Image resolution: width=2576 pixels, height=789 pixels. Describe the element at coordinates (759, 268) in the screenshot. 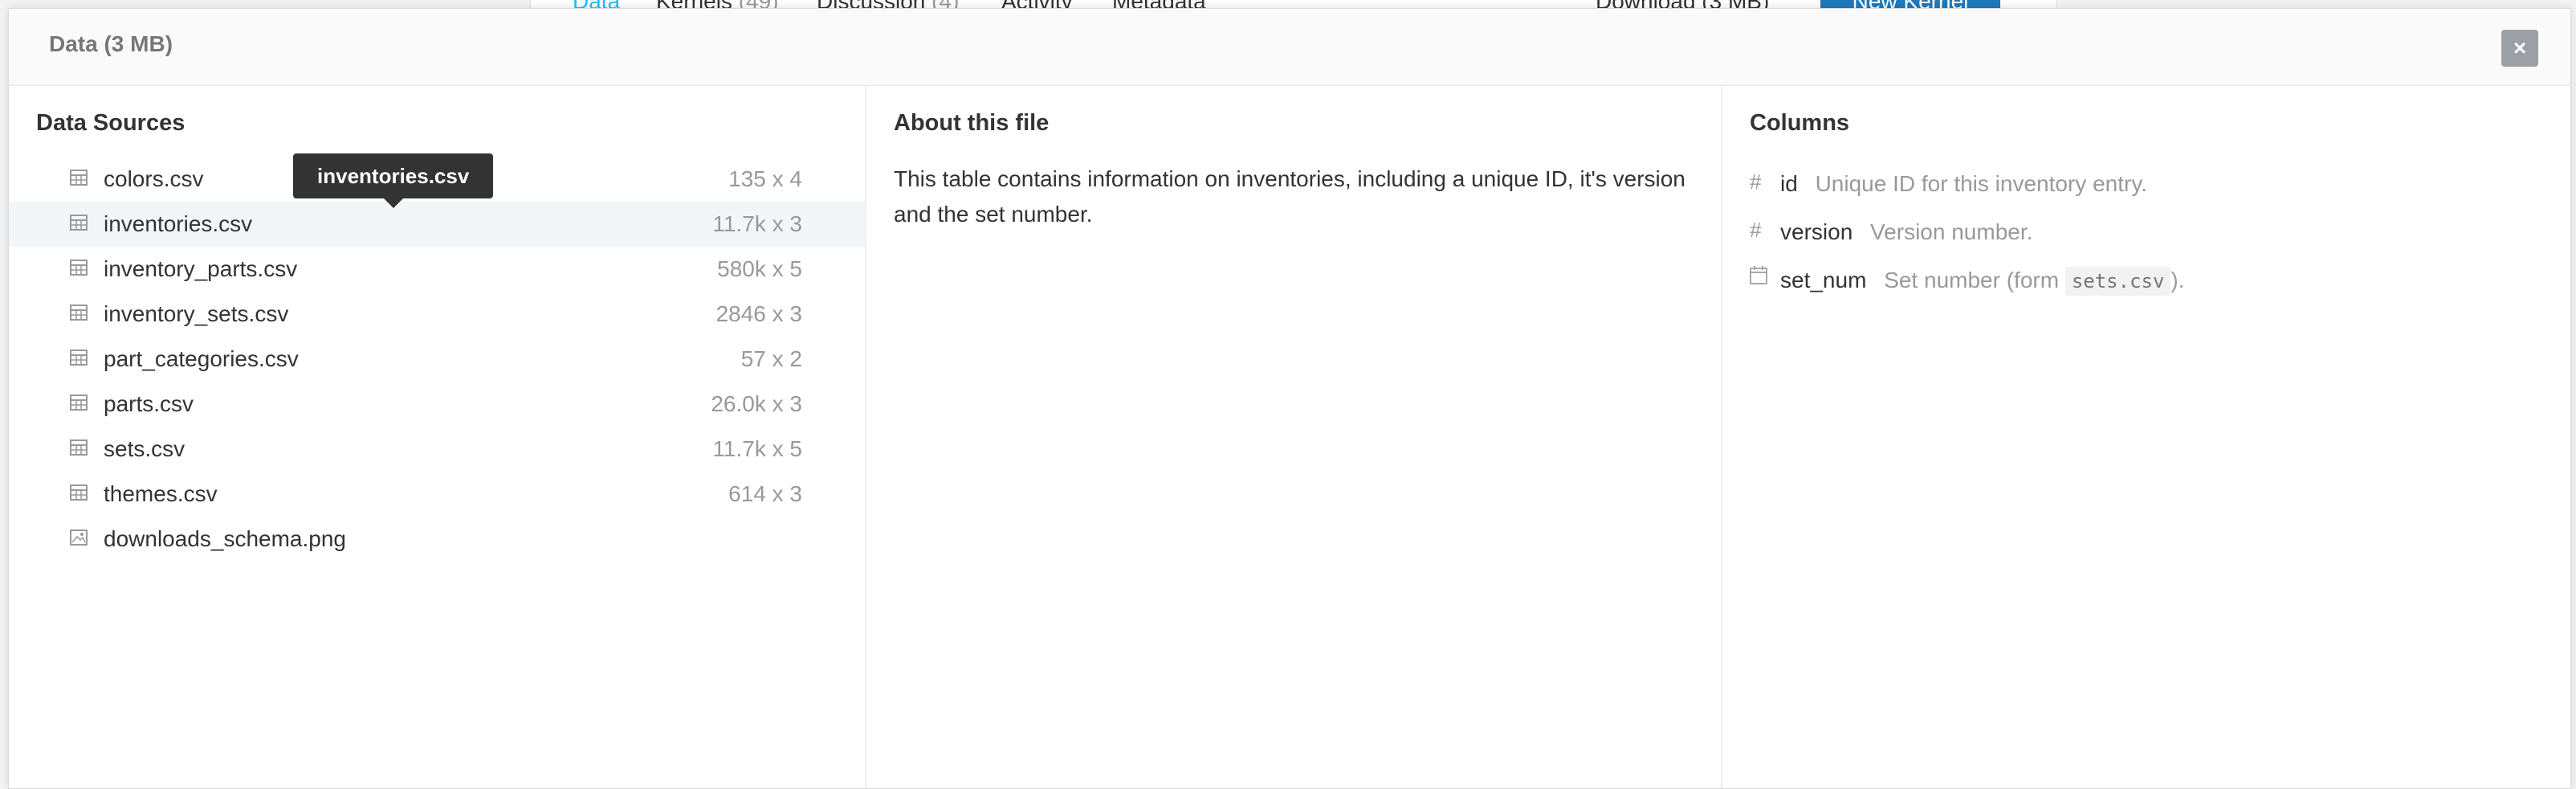

I see `file-dimensions: 580k x 5` at that location.